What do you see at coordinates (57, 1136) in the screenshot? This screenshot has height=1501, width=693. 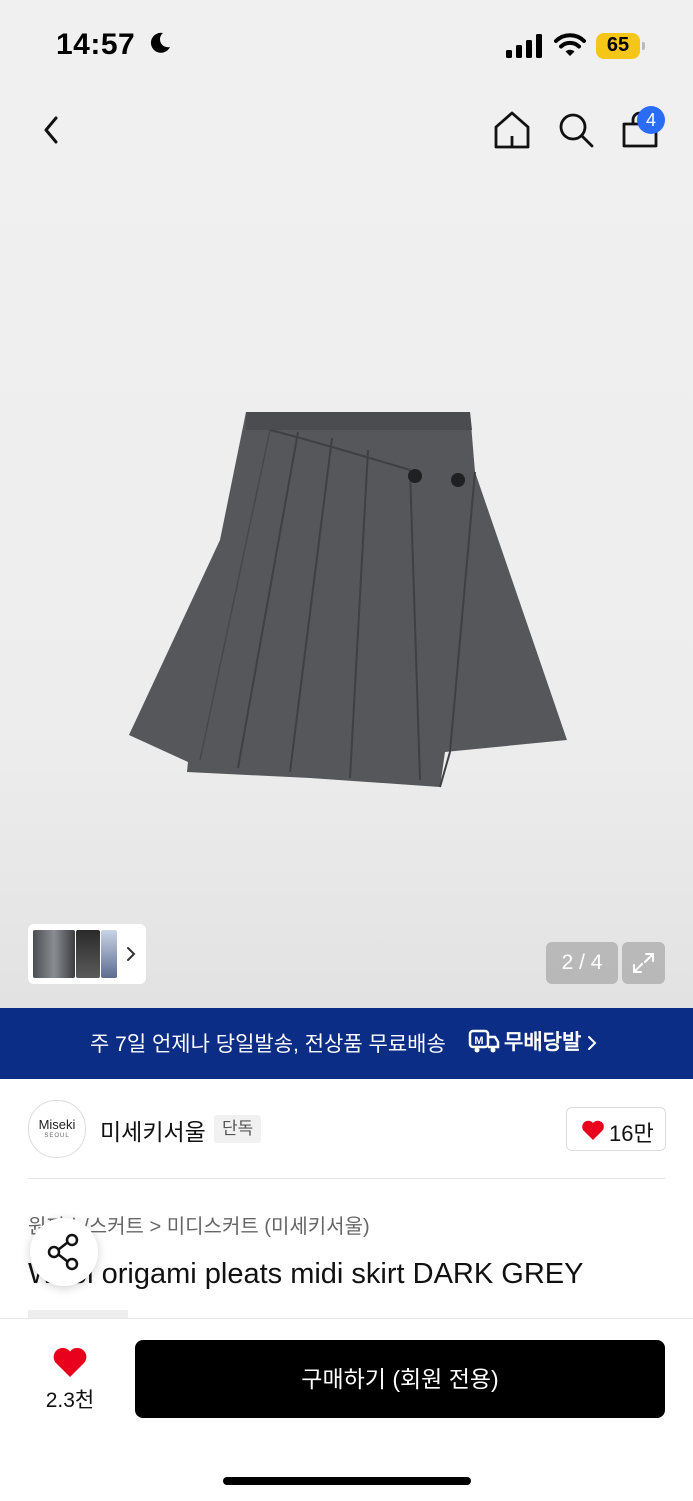 I see `brand-logo-subtext: SEOUL` at bounding box center [57, 1136].